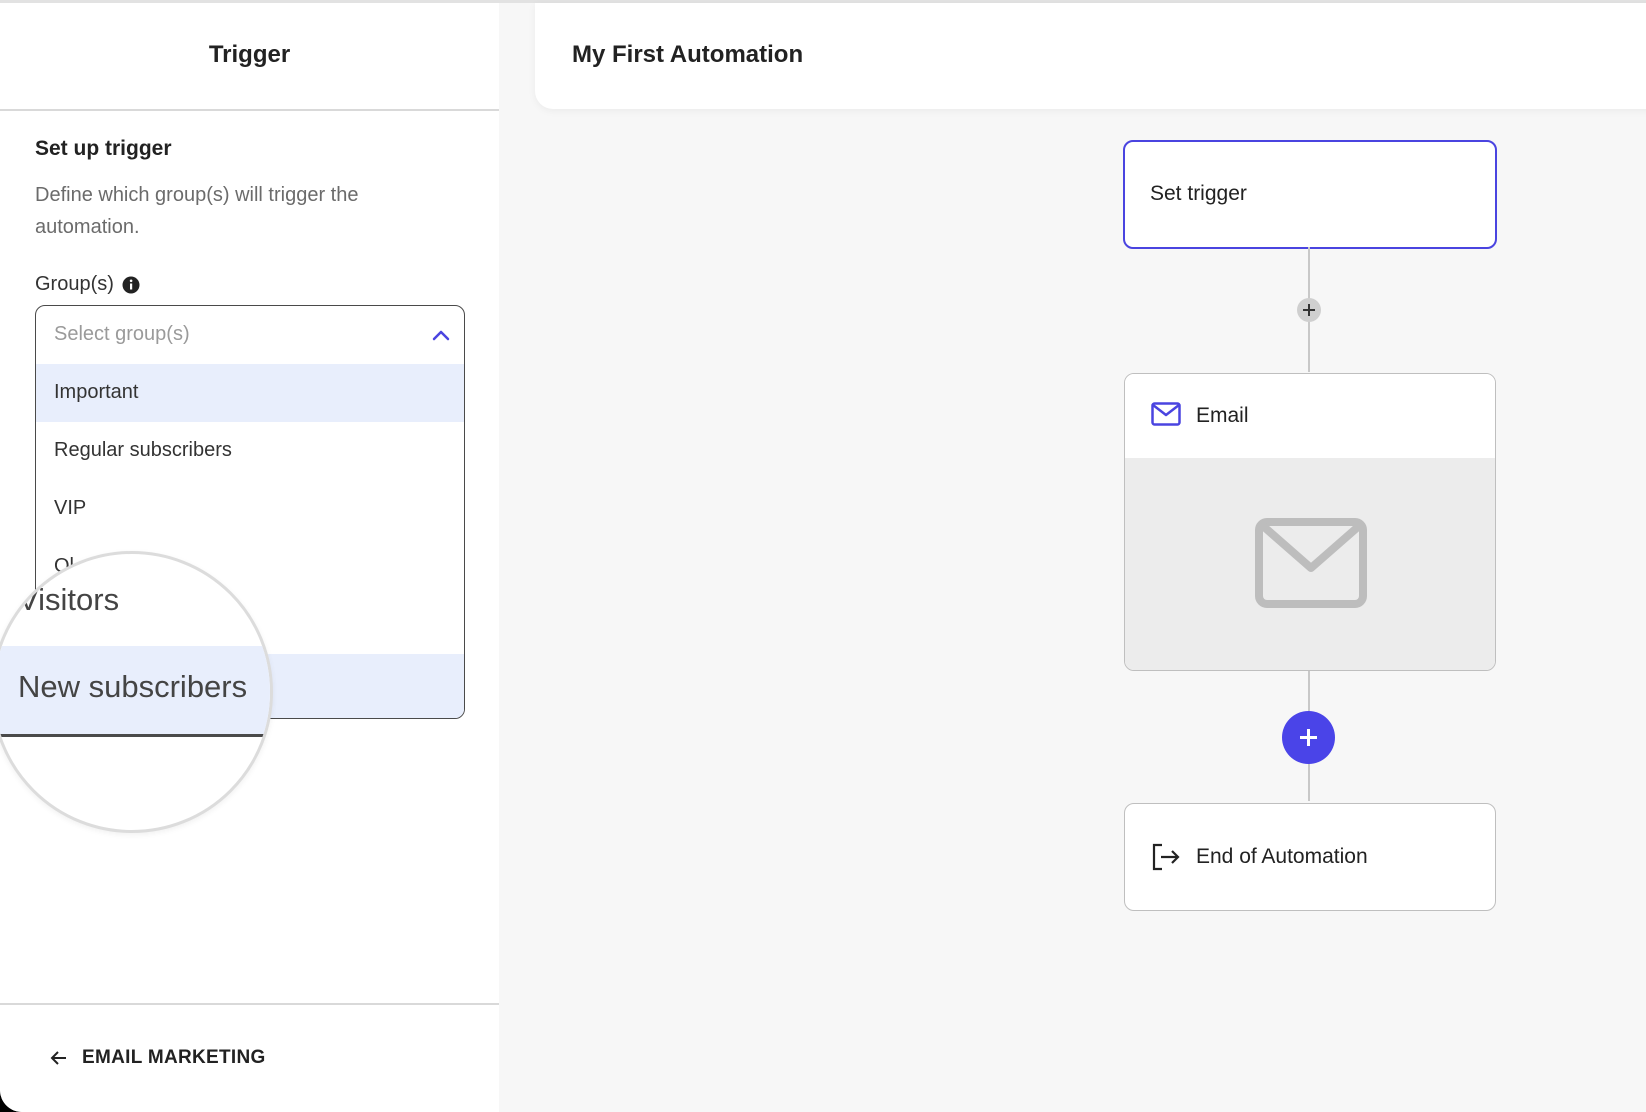 The height and width of the screenshot is (1112, 1646). Describe the element at coordinates (1090, 56) in the screenshot. I see `automation-header: My First Automation` at that location.